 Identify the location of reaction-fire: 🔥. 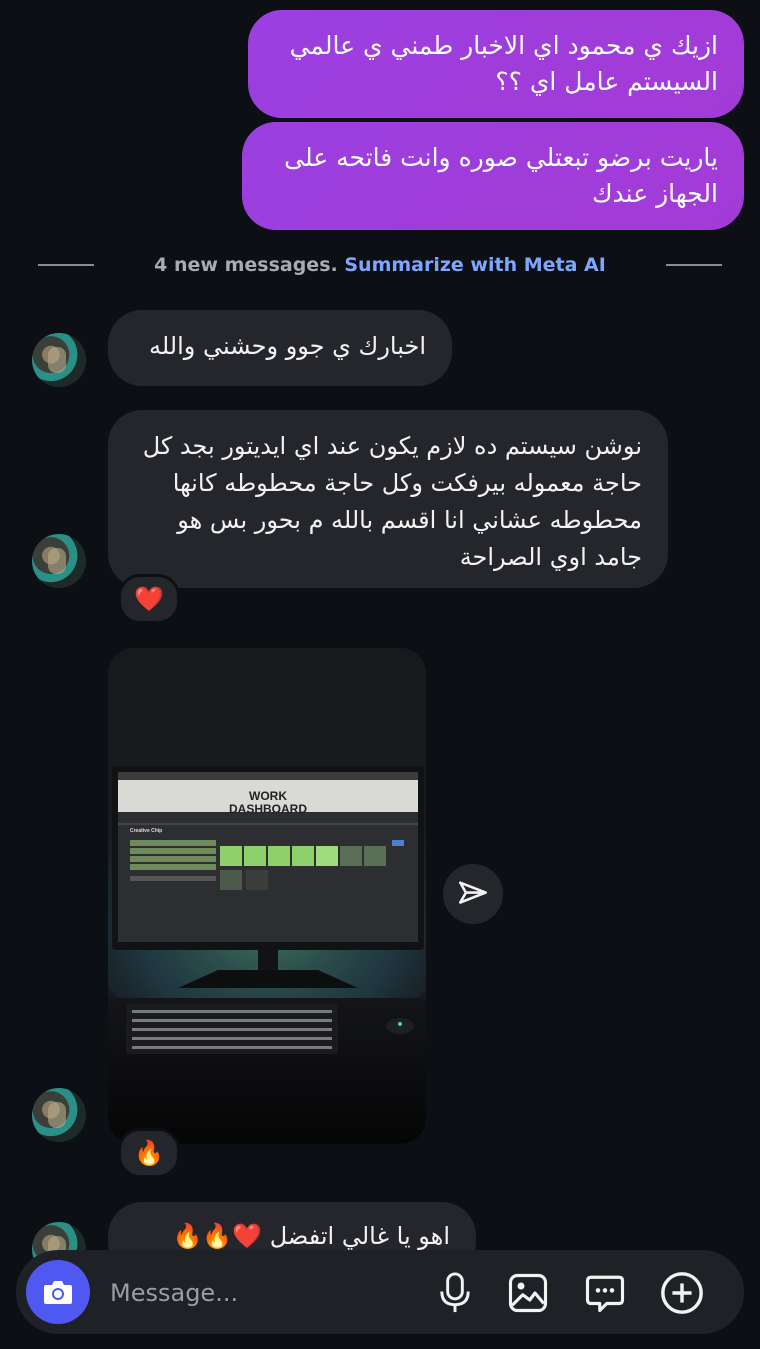
(149, 1153).